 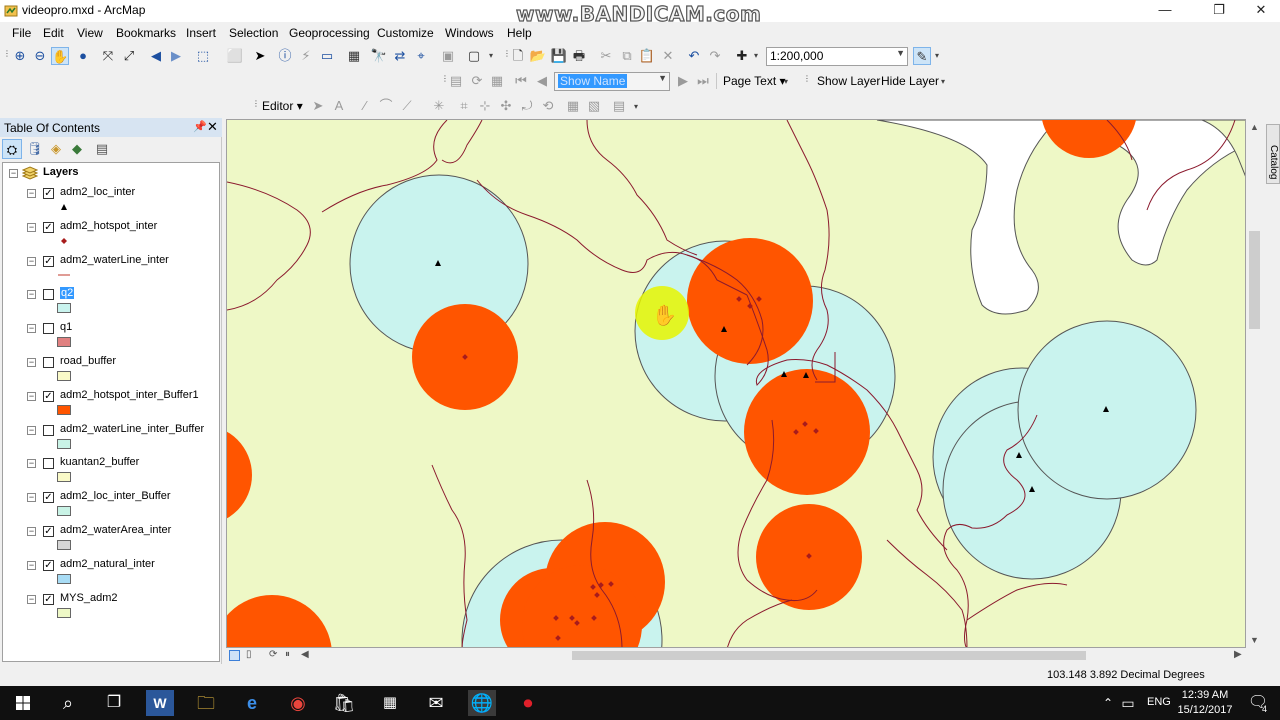 What do you see at coordinates (66, 327) in the screenshot?
I see `layer-name: q1` at bounding box center [66, 327].